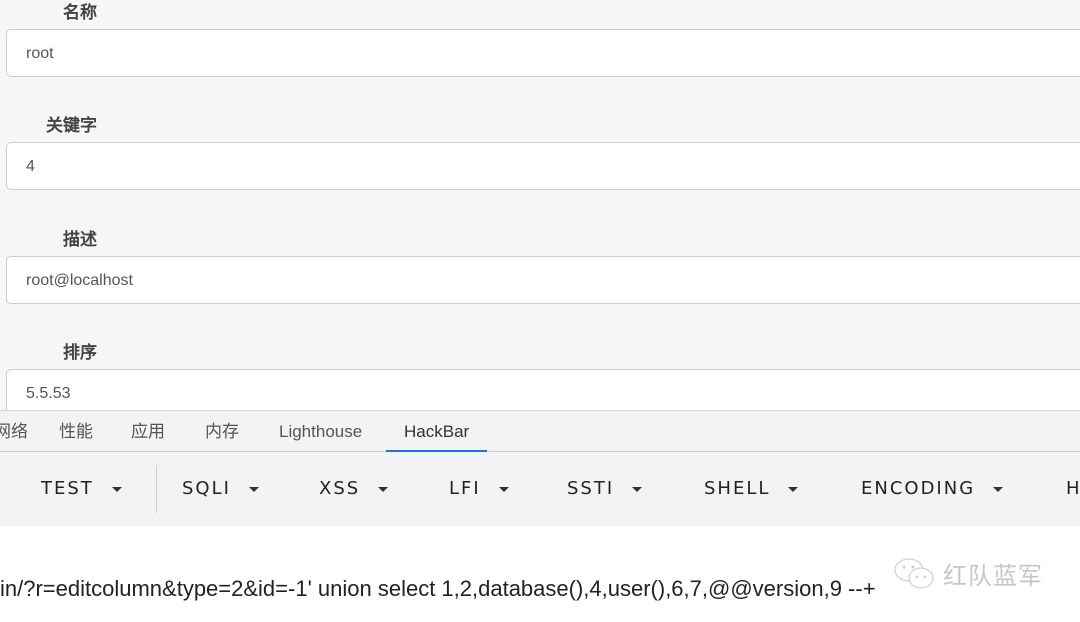 The height and width of the screenshot is (622, 1080). What do you see at coordinates (67, 488) in the screenshot?
I see `menu-label: TEST` at bounding box center [67, 488].